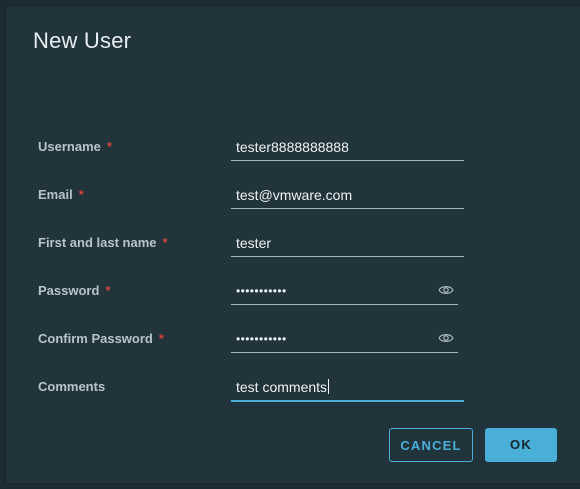  I want to click on username-value: tester8888888888, so click(292, 147).